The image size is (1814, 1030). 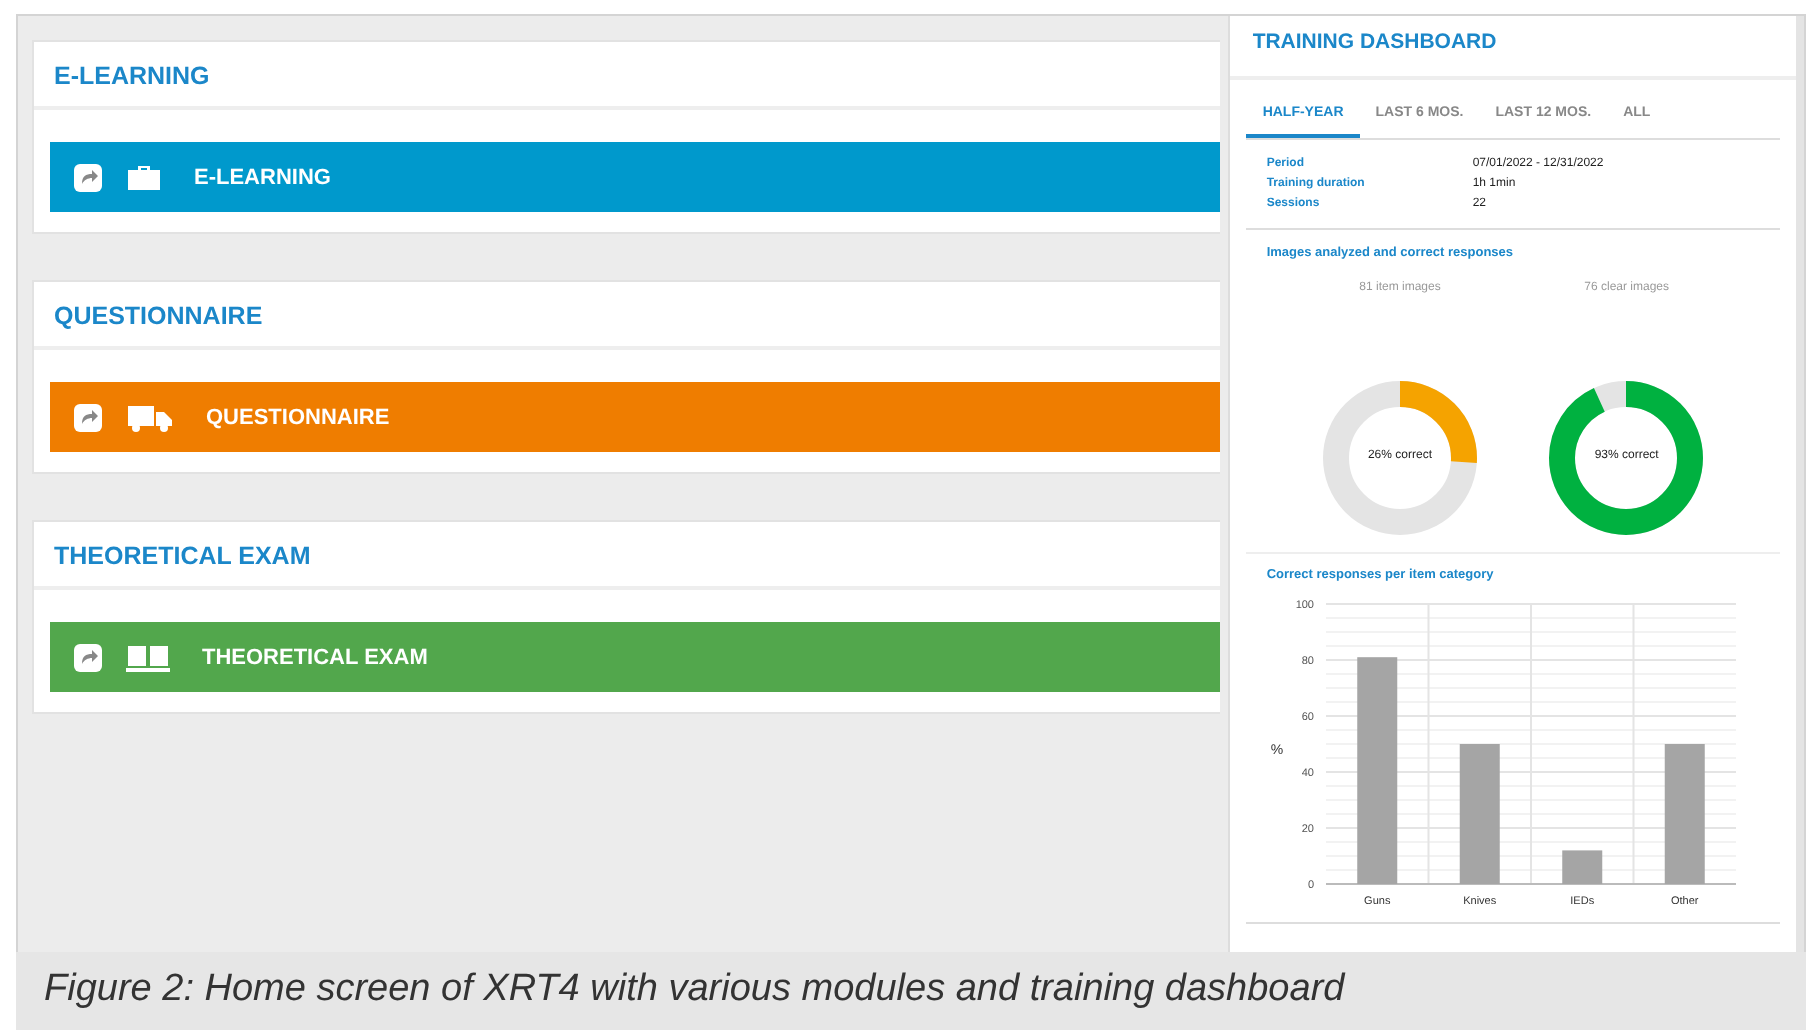 I want to click on briefcase-icon, so click(x=144, y=177).